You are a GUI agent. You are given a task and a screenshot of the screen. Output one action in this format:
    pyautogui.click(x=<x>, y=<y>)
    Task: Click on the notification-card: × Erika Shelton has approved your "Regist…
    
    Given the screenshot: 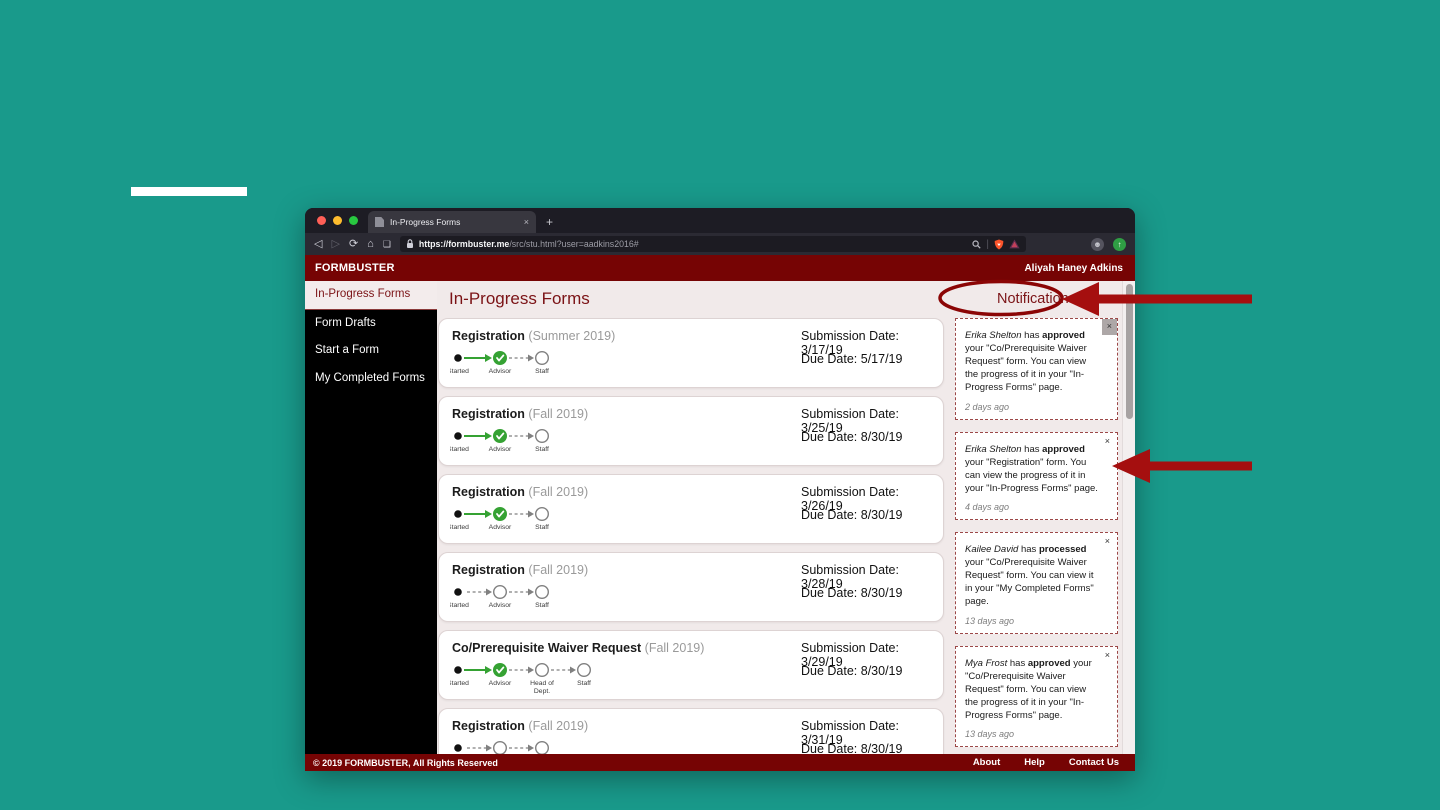 What is the action you would take?
    pyautogui.click(x=1036, y=475)
    